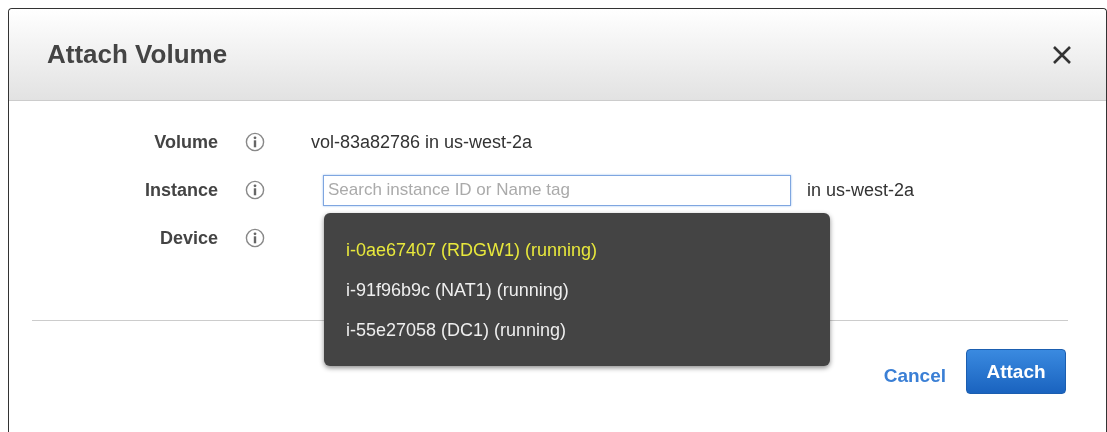 This screenshot has width=1107, height=432. I want to click on dropdown-option: i-91f96b9c (NAT1) (running), so click(577, 293).